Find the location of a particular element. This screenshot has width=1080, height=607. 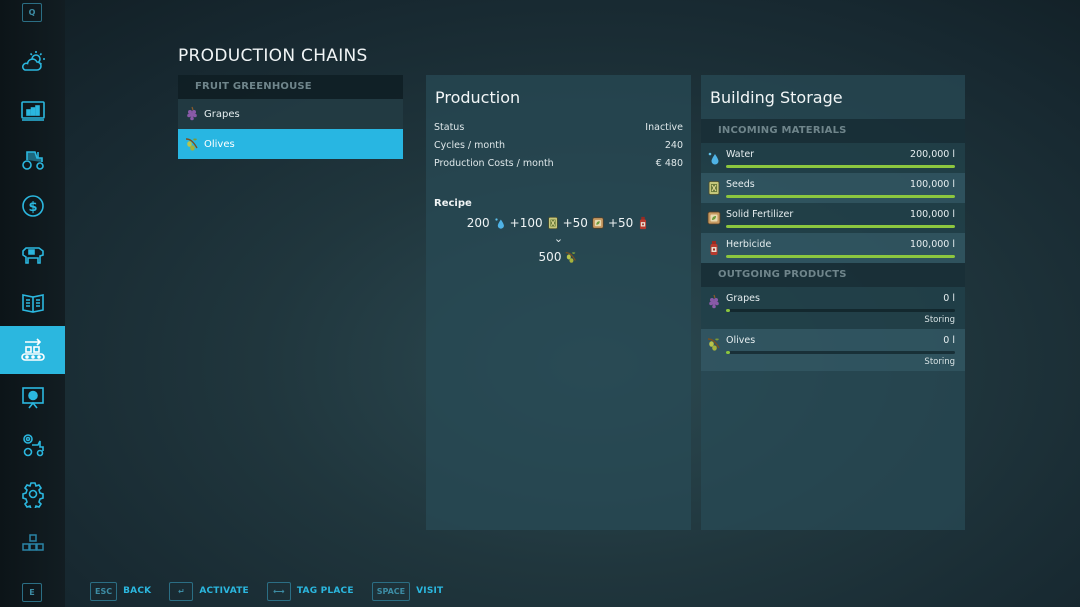

activate-button: ↵ ACTIVATE is located at coordinates (209, 591).